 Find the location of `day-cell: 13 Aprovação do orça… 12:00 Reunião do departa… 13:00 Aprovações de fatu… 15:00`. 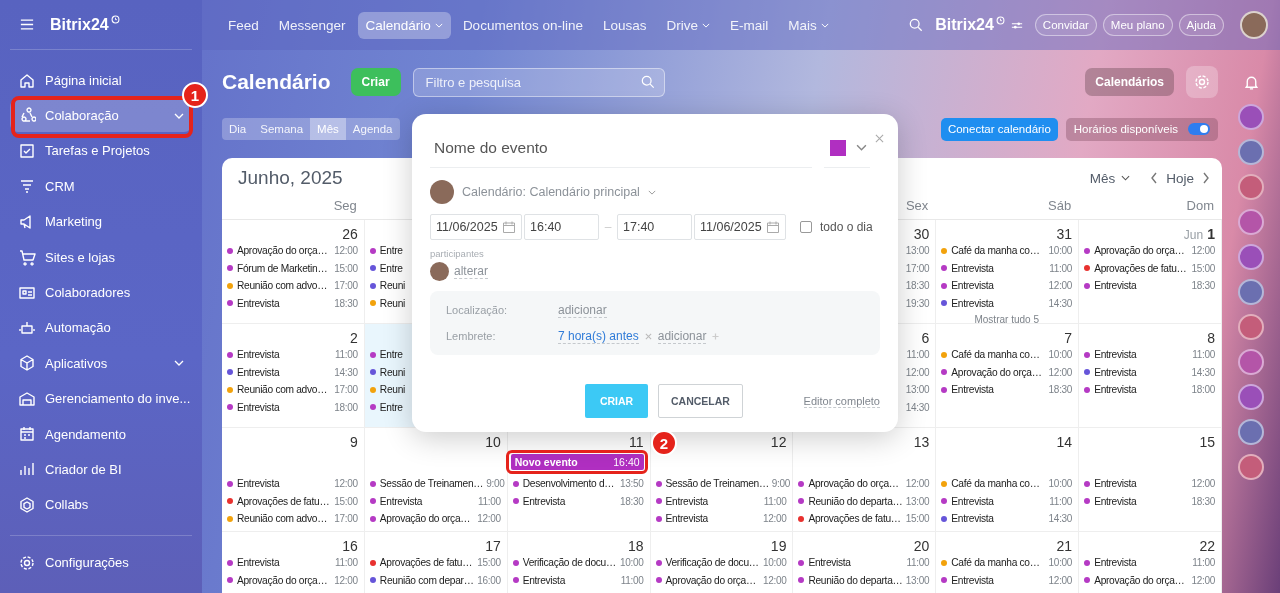

day-cell: 13 Aprovação do orça… 12:00 Reunião do departa… 13:00 Aprovações de fatu… 15:00 is located at coordinates (865, 480).